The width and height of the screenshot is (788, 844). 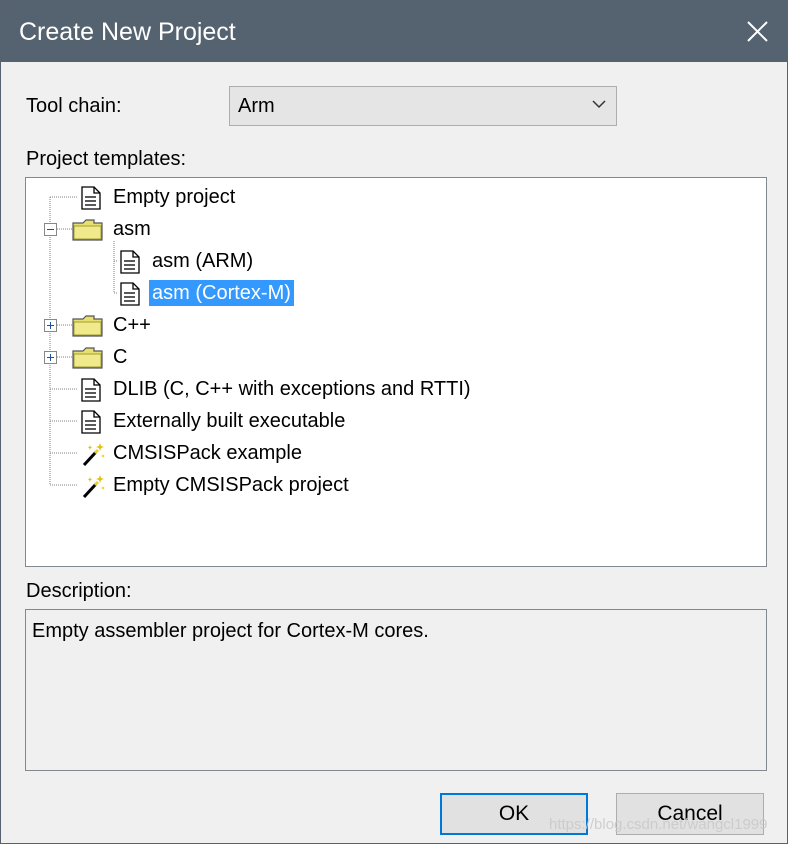 What do you see at coordinates (132, 325) in the screenshot?
I see `tree-item-label: C++` at bounding box center [132, 325].